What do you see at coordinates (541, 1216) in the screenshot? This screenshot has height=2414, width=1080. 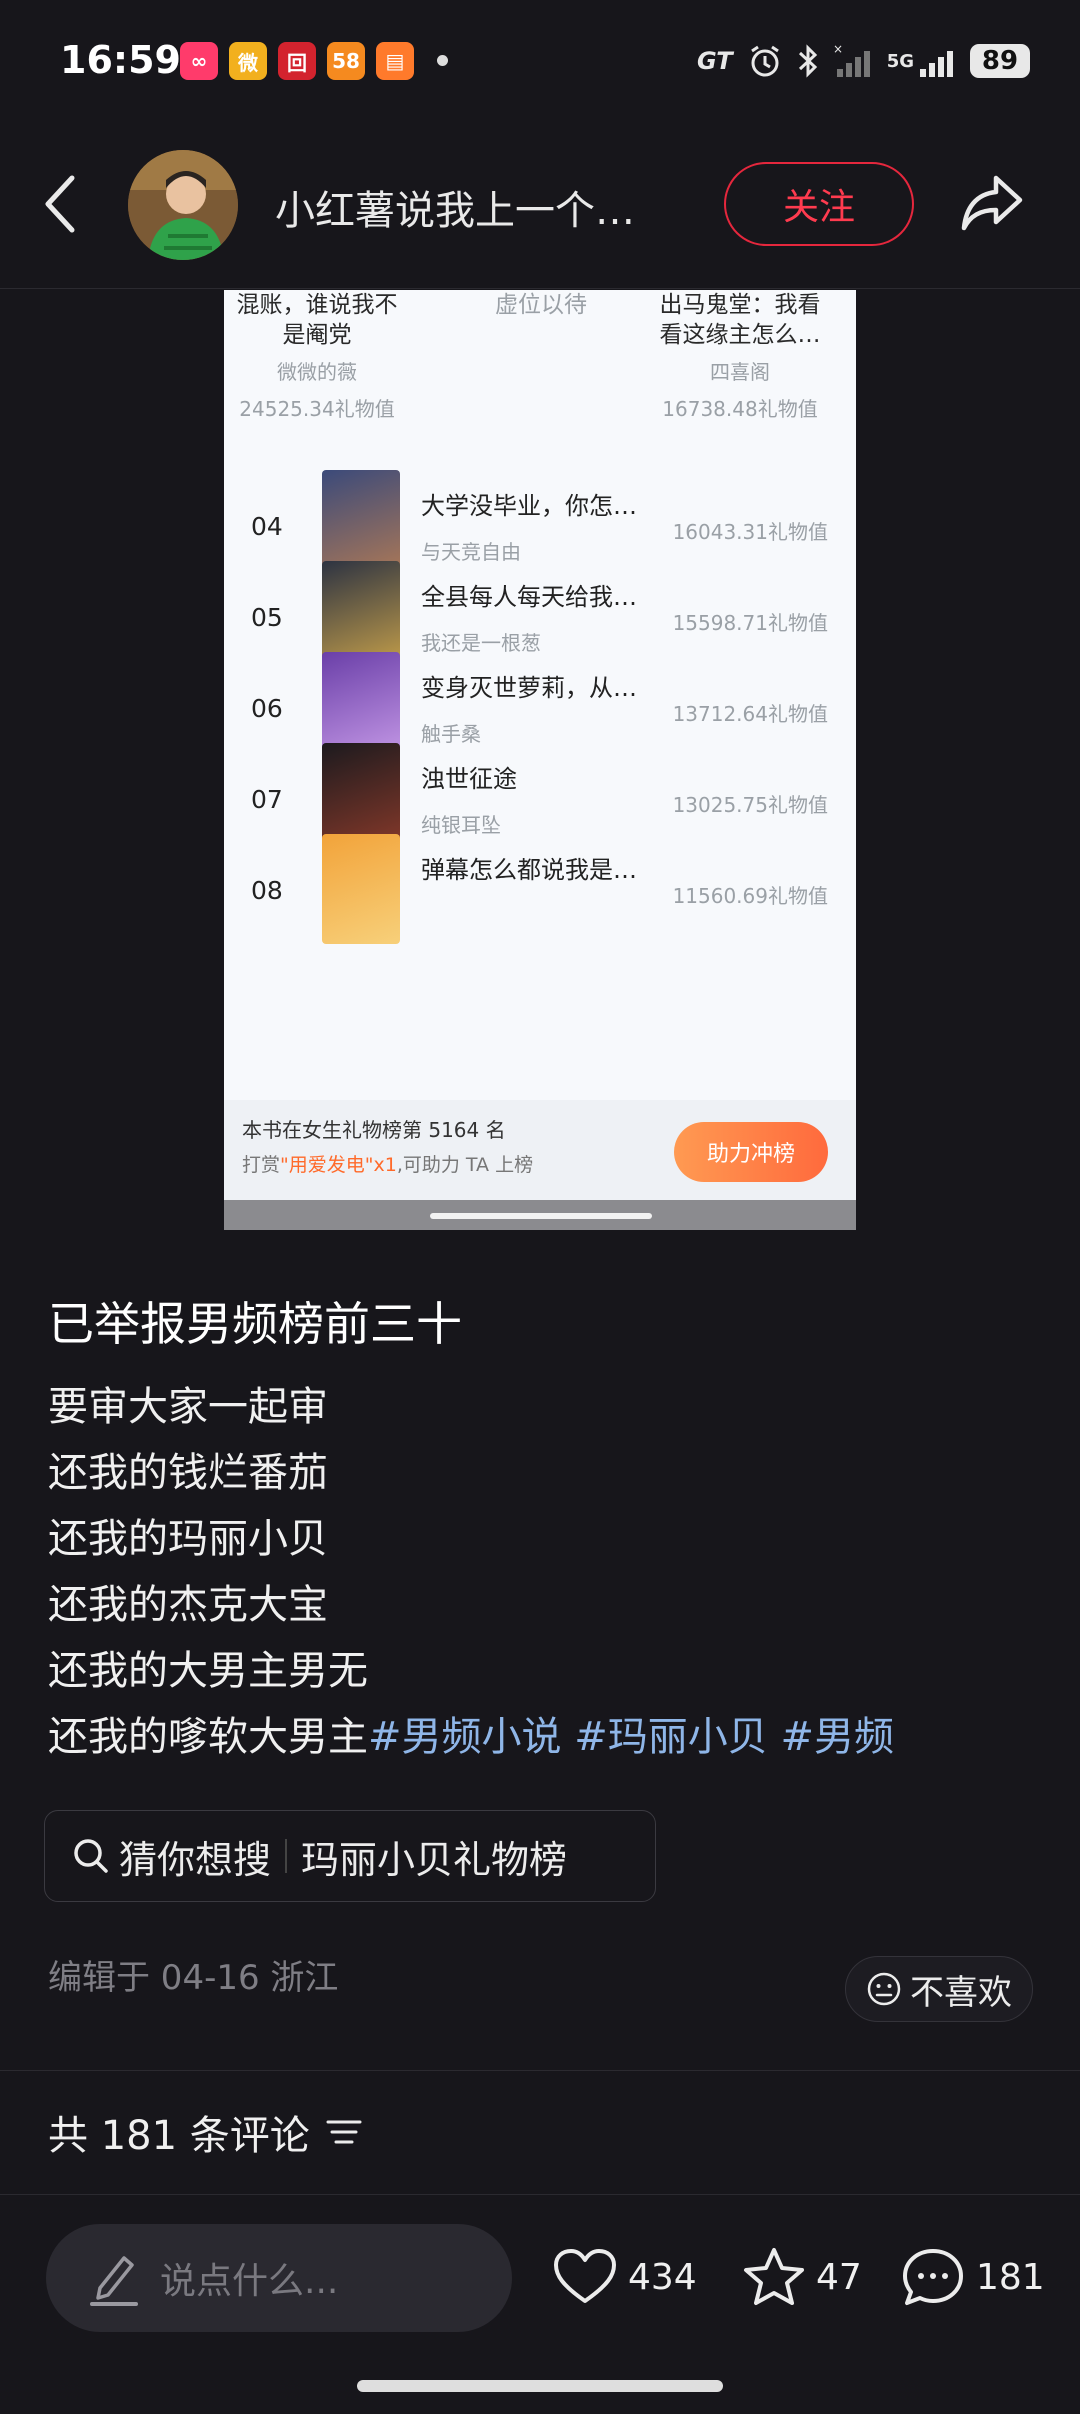 I see `embedded-home-indicator` at bounding box center [541, 1216].